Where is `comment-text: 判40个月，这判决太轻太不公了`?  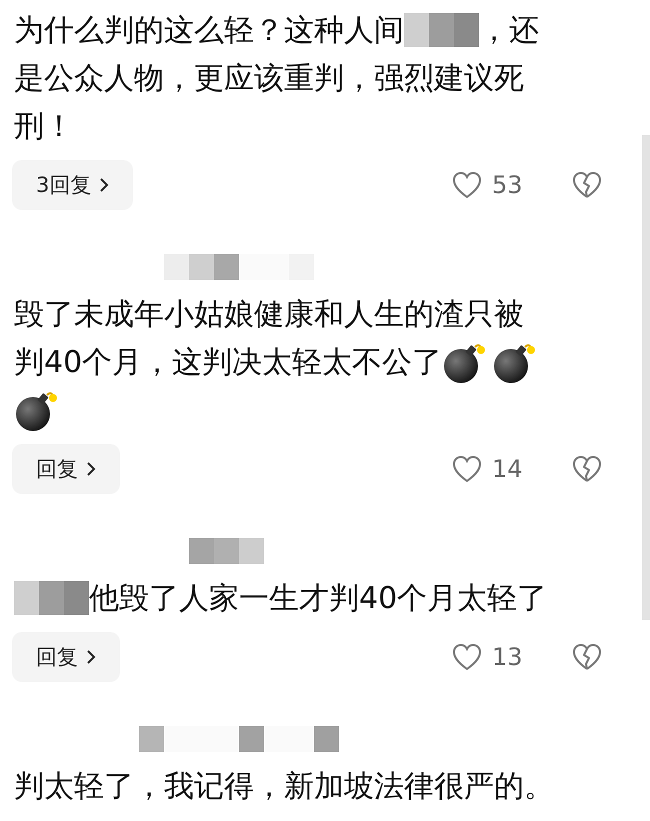 comment-text: 判40个月，这判决太轻太不公了 is located at coordinates (228, 363).